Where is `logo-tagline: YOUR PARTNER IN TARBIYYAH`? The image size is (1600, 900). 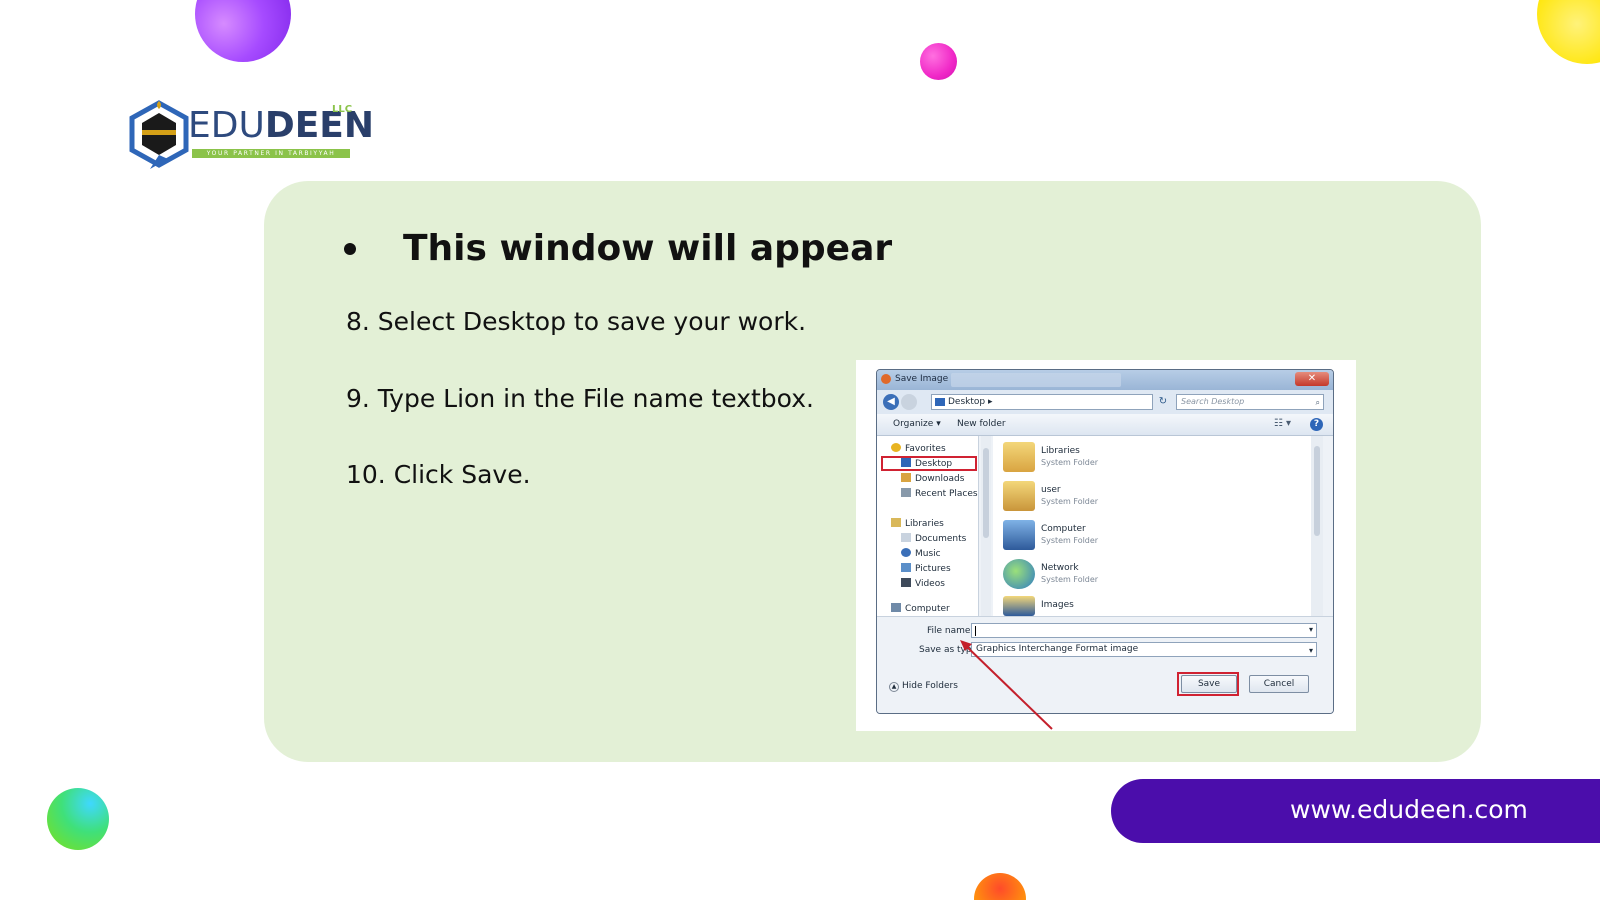 logo-tagline: YOUR PARTNER IN TARBIYYAH is located at coordinates (271, 153).